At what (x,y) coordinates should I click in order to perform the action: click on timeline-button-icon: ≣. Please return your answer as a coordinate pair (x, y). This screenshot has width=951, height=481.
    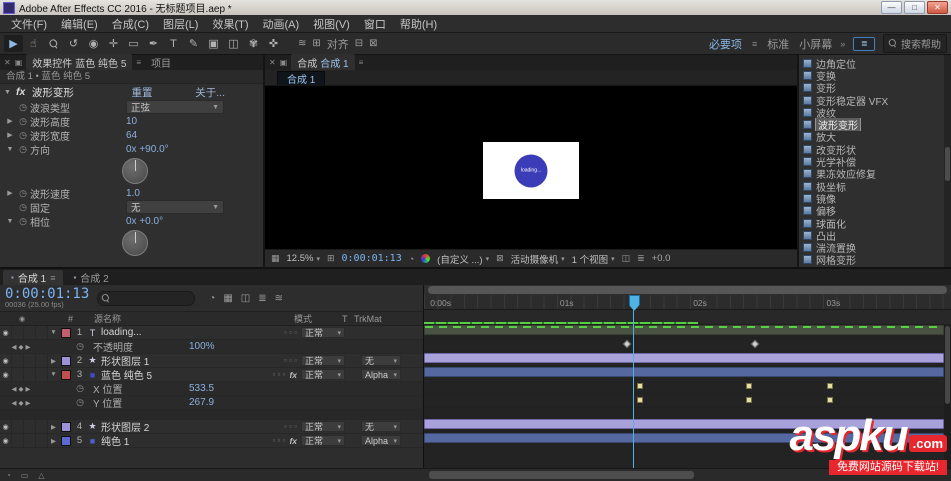
    Looking at the image, I should click on (641, 258).